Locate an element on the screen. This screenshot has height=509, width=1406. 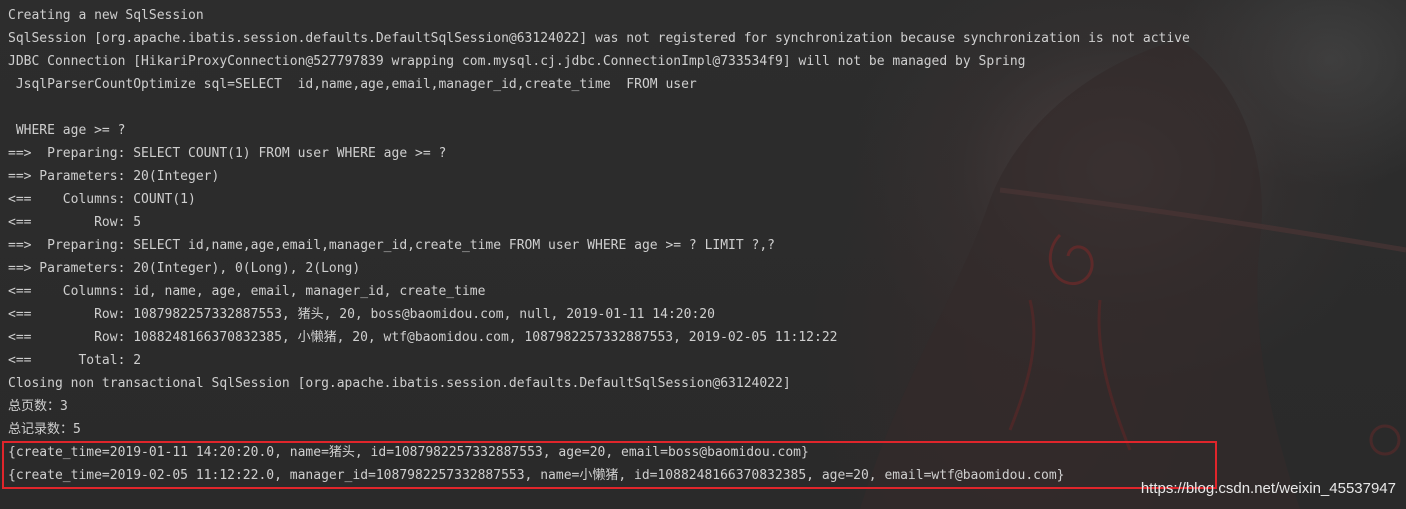
log-line: <== Row: 5 is located at coordinates (75, 222).